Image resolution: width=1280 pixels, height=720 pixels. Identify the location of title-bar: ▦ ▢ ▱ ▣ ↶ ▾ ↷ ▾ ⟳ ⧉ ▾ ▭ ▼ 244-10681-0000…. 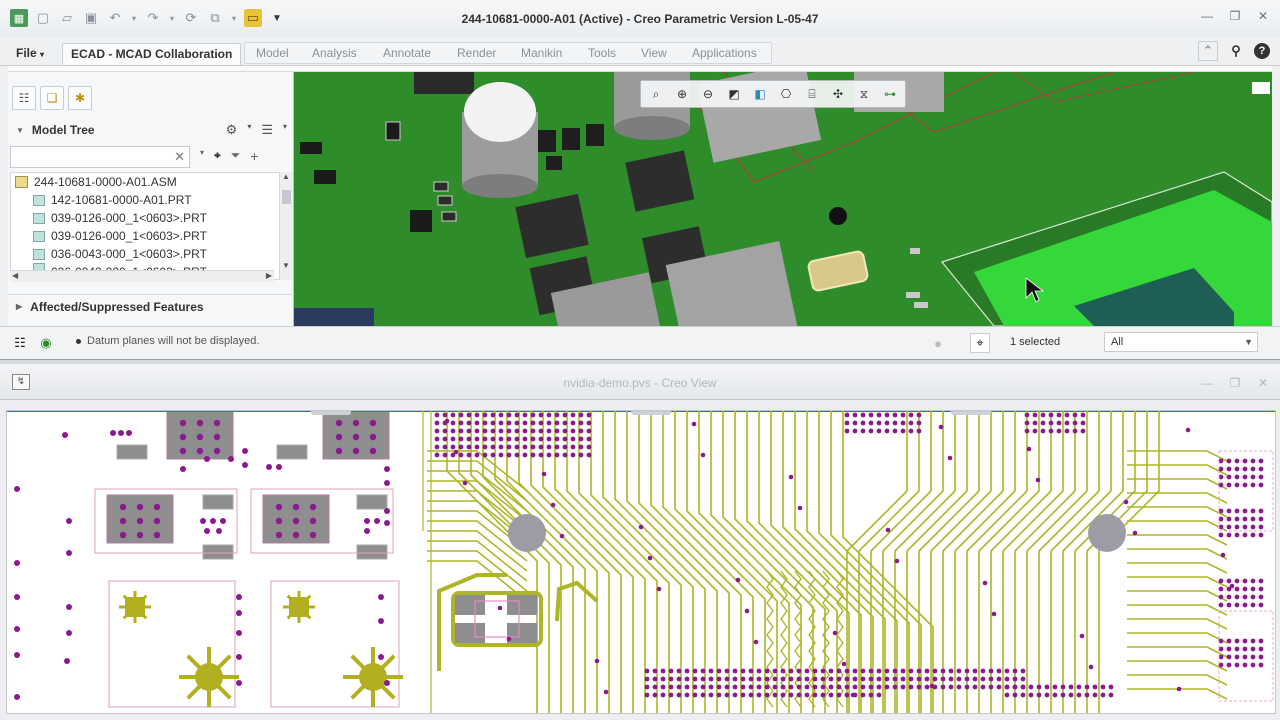
(640, 19).